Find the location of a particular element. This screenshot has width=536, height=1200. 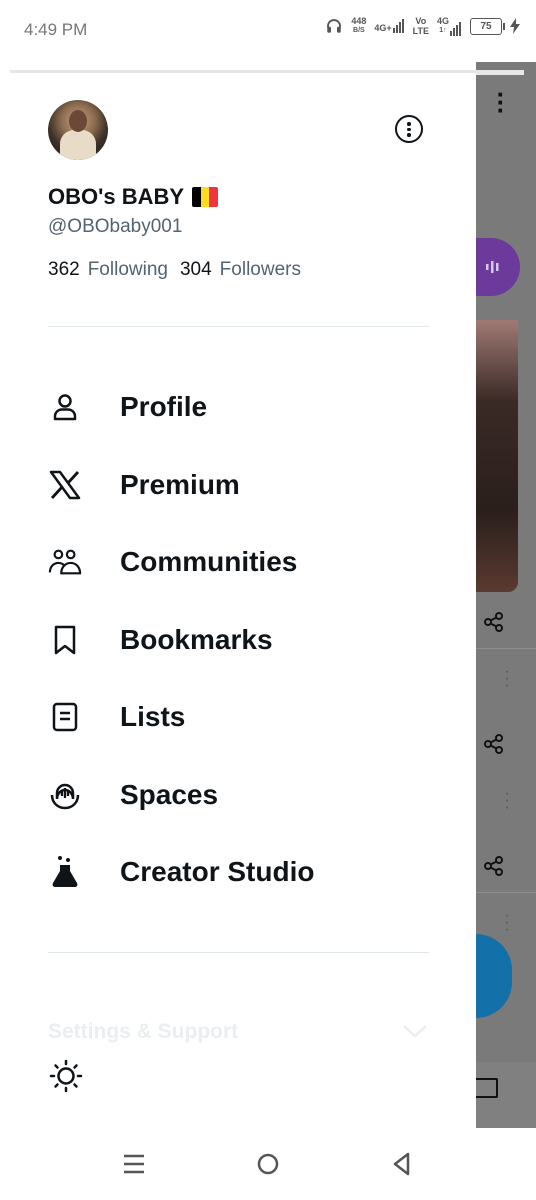

profile-handle: @OBObaby001 is located at coordinates (115, 226).